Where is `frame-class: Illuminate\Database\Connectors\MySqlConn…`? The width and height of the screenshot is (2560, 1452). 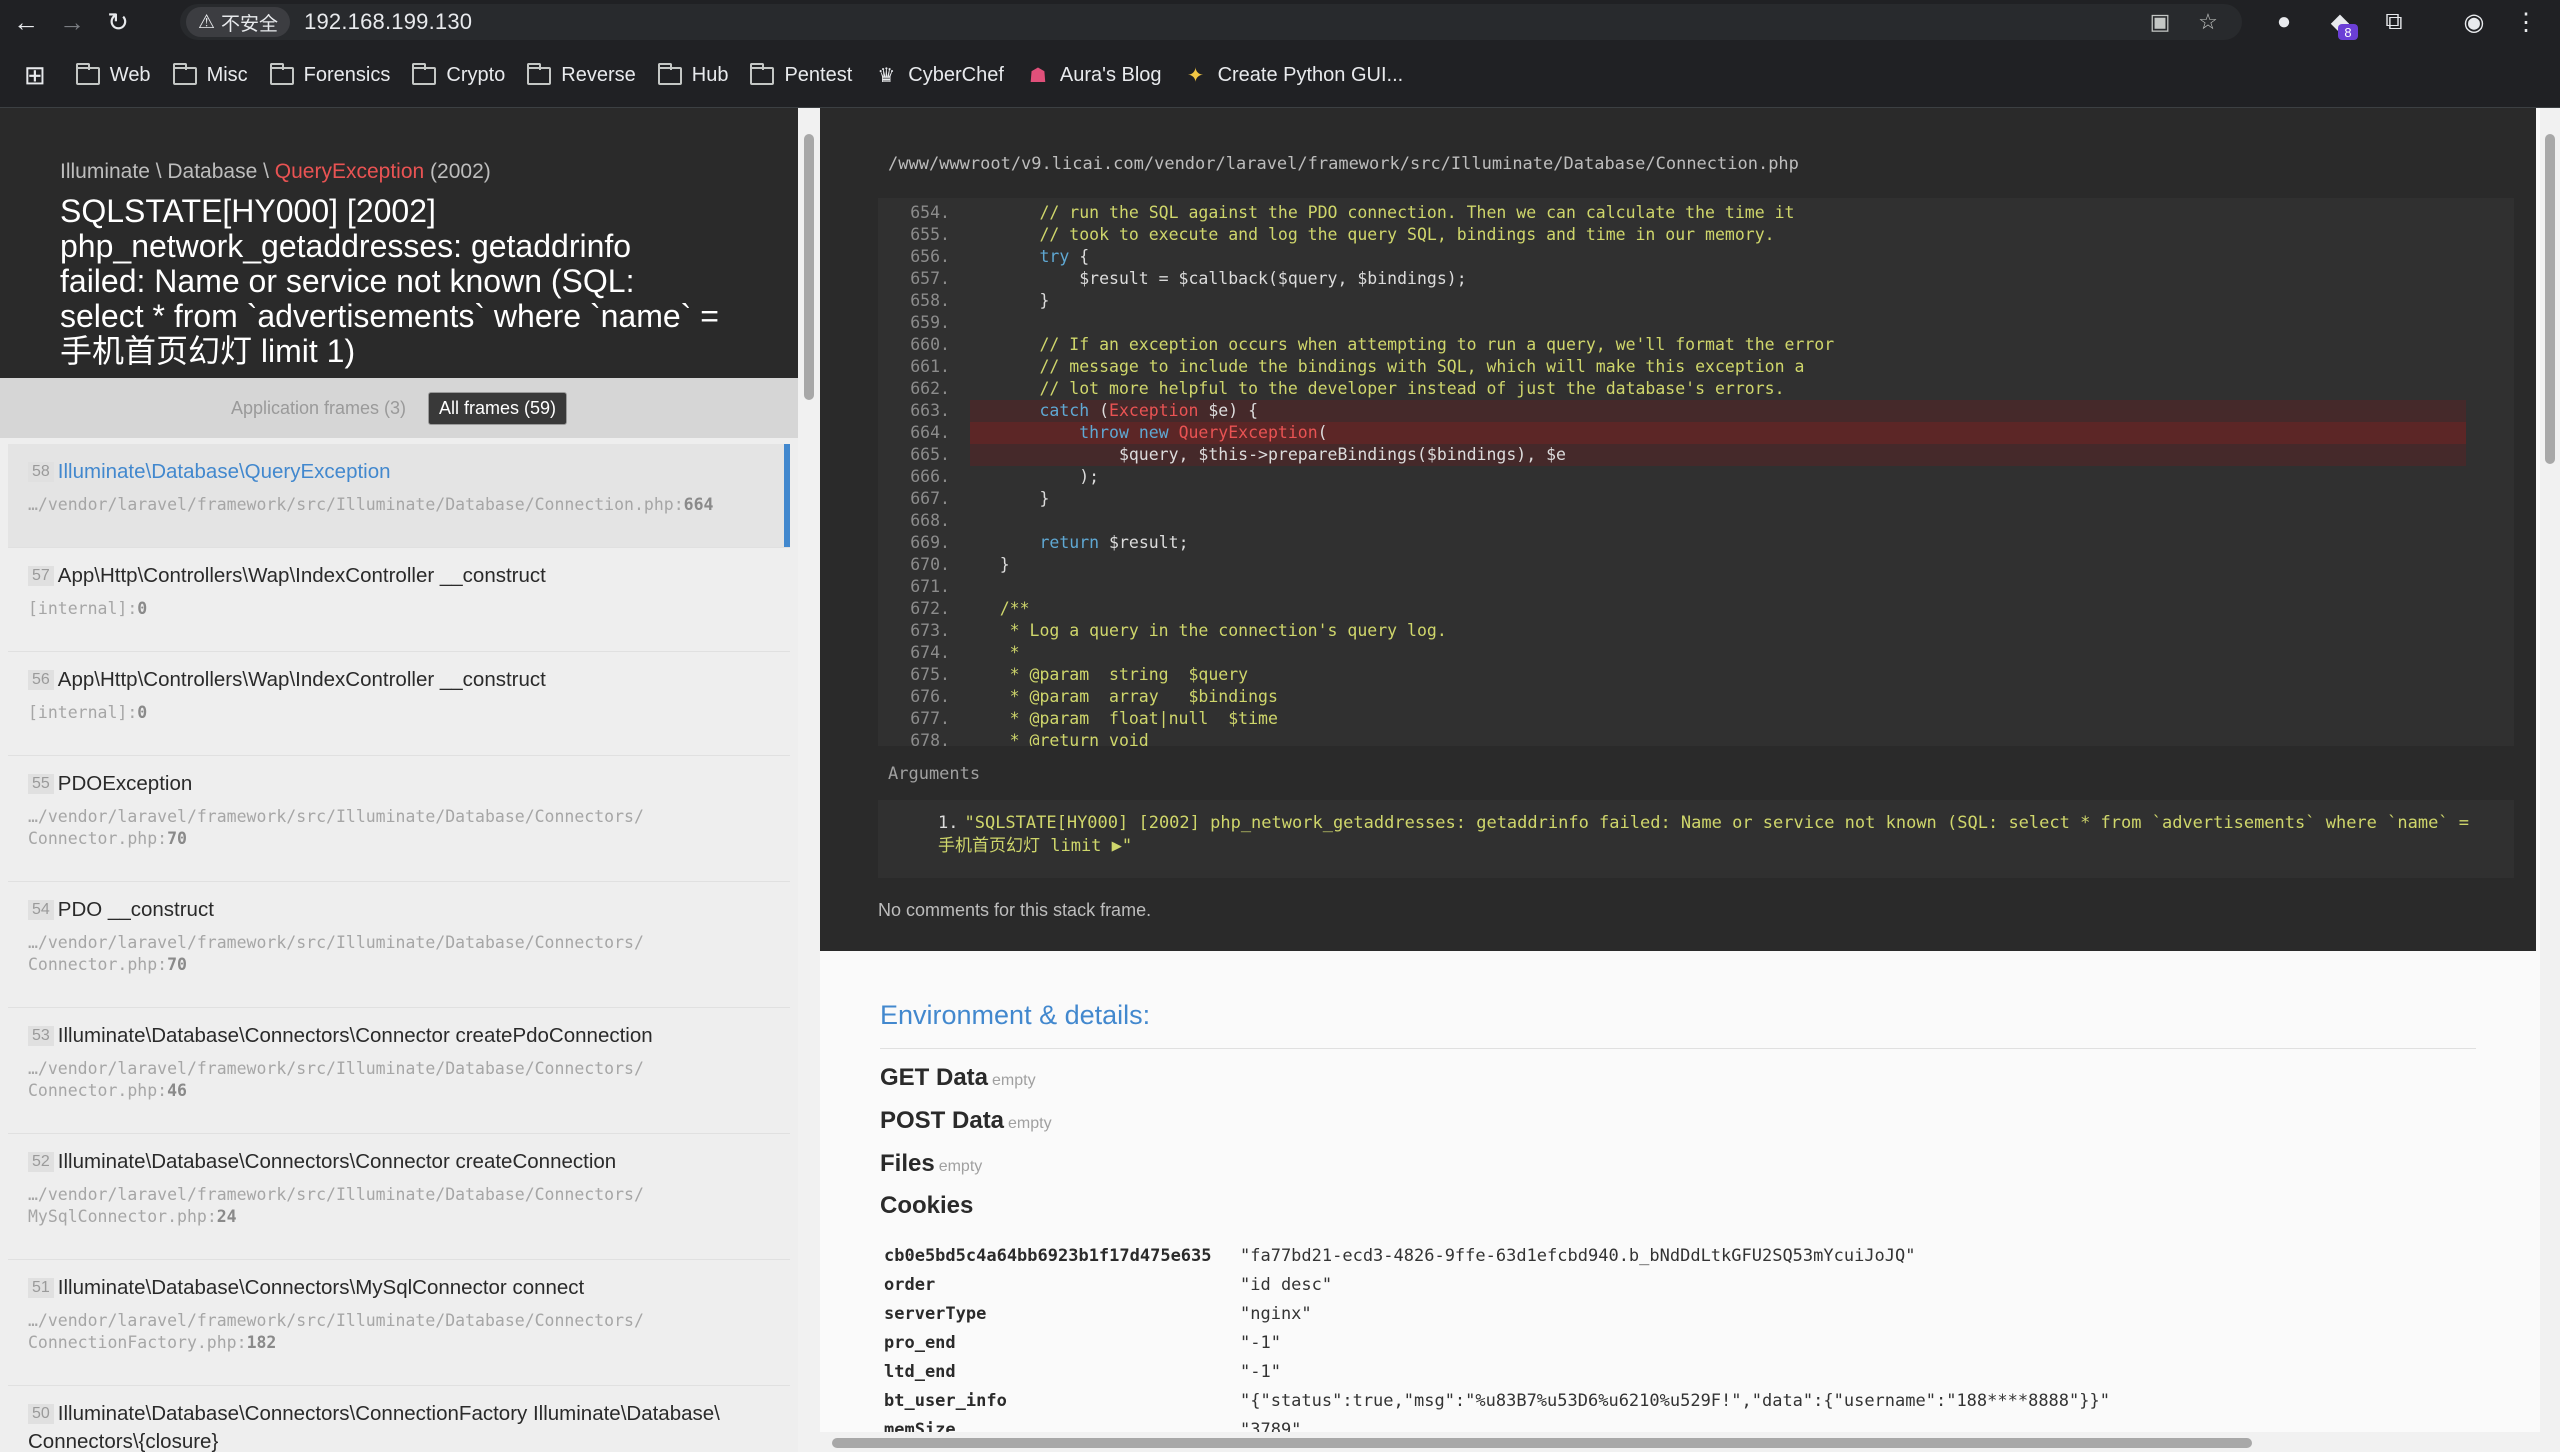
frame-class: Illuminate\Database\Connectors\MySqlConn… is located at coordinates (321, 1287).